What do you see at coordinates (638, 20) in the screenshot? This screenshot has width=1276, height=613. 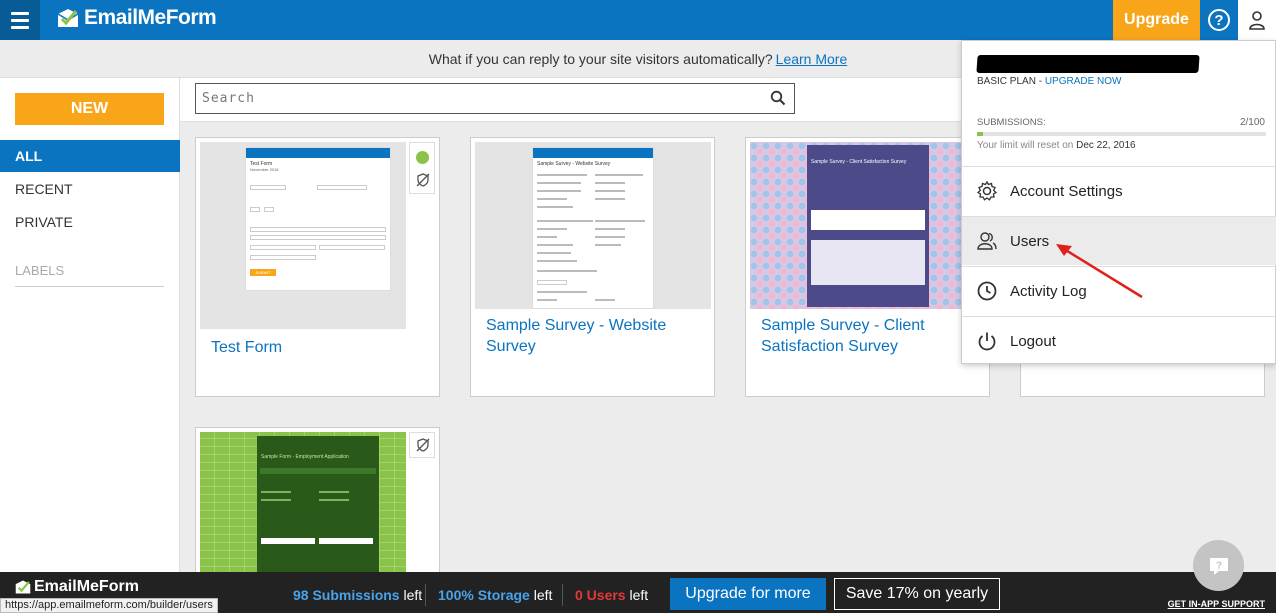 I see `top-bar: EmailMeForm Upgrade ?` at bounding box center [638, 20].